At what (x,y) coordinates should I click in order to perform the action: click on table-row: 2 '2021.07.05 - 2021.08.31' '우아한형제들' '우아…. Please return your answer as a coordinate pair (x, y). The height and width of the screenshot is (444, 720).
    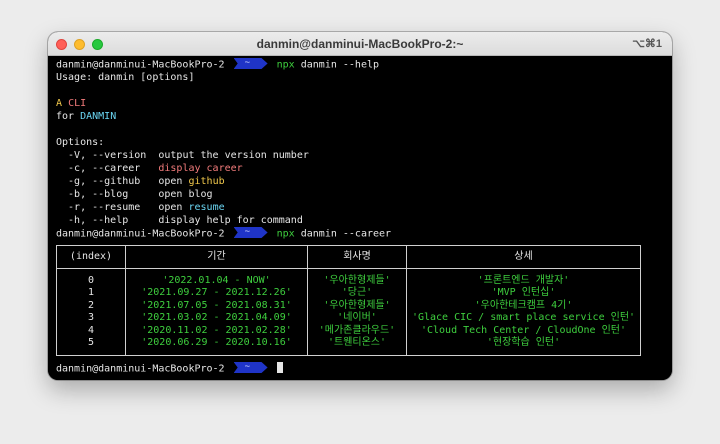
    Looking at the image, I should click on (348, 306).